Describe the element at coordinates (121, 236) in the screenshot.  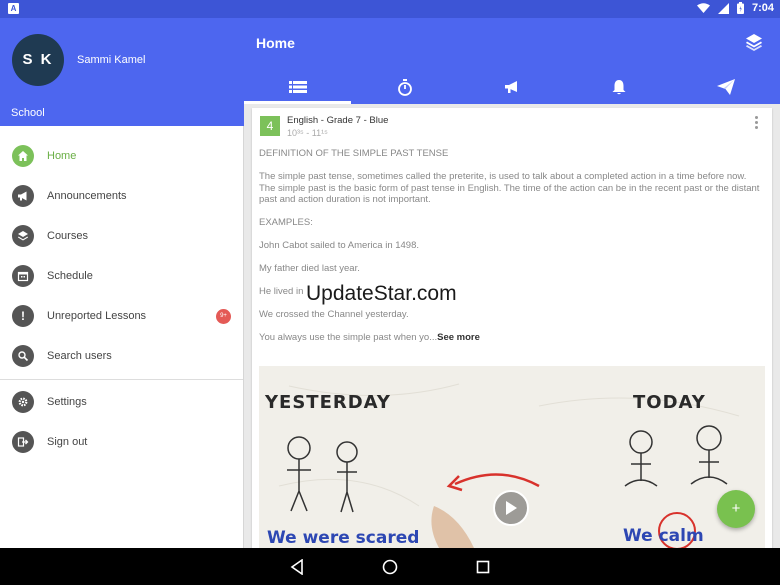
I see `menu-item-courses: Courses` at that location.